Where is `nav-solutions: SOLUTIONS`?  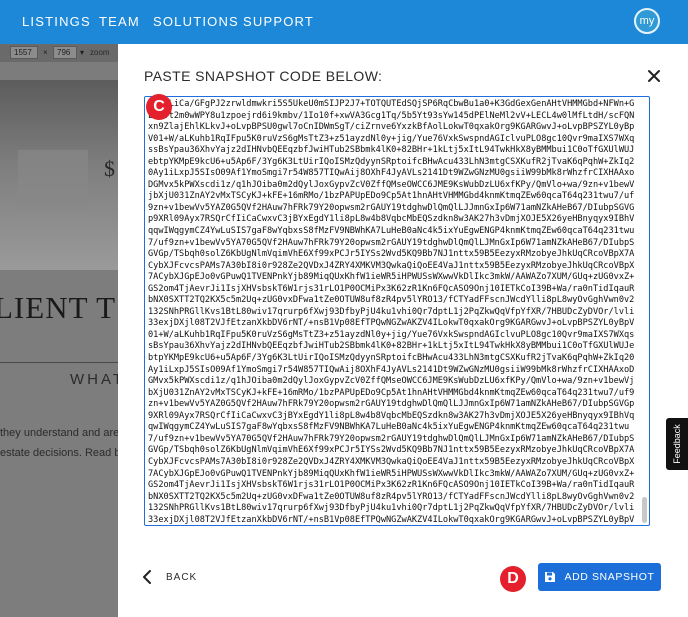
nav-solutions: SOLUTIONS is located at coordinates (196, 21).